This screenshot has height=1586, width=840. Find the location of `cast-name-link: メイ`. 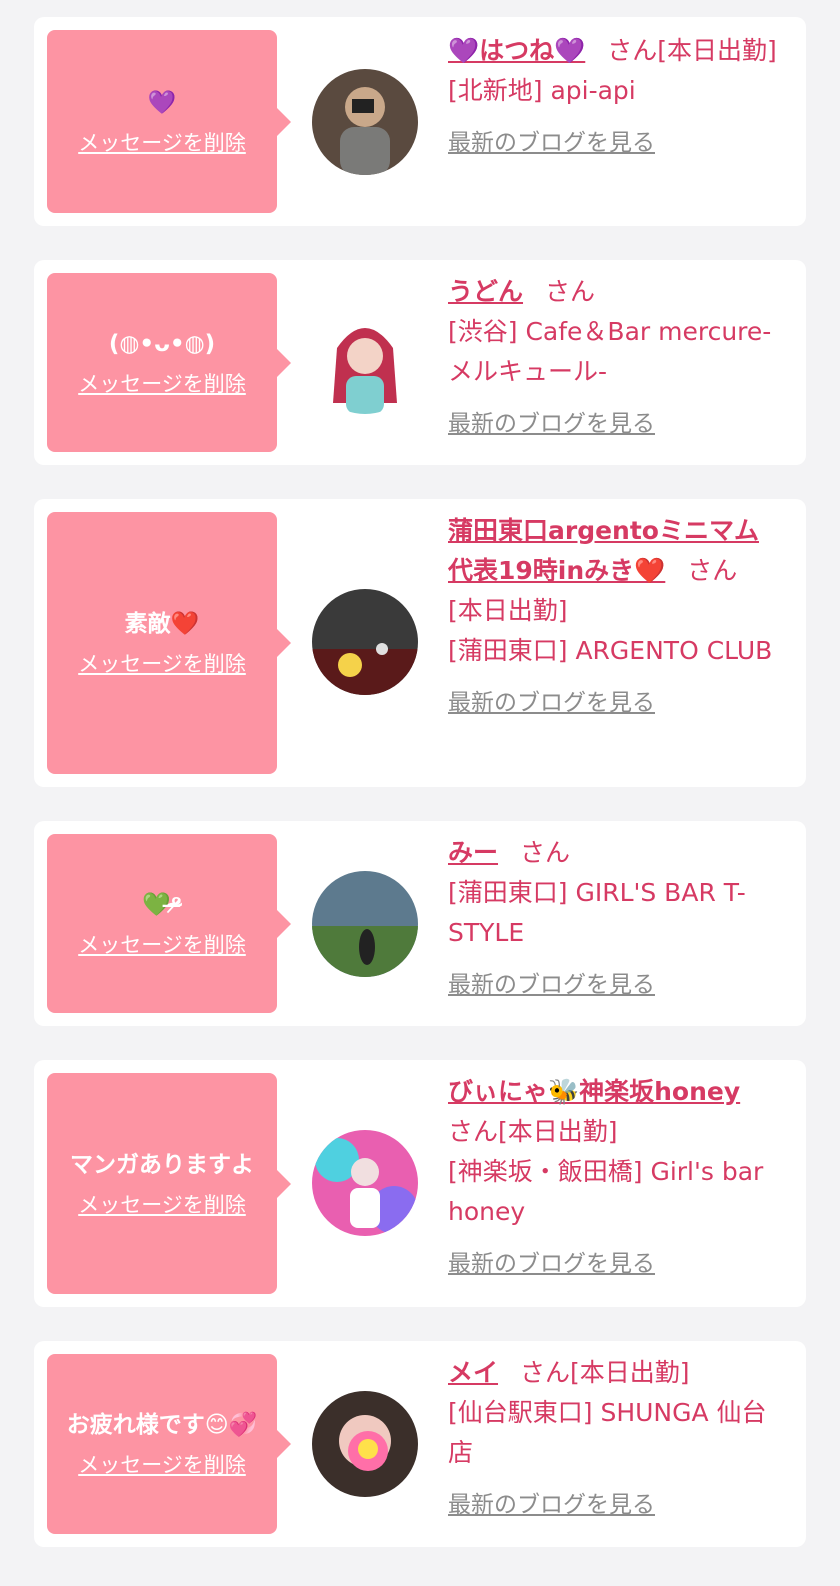

cast-name-link: メイ is located at coordinates (473, 1372).